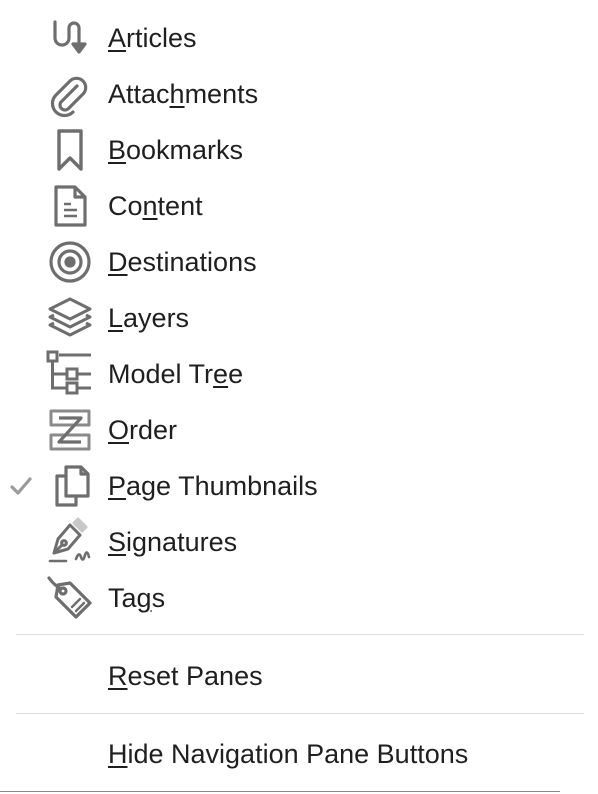 This screenshot has width=598, height=794. What do you see at coordinates (299, 38) in the screenshot?
I see `menu-item-articles: Articles` at bounding box center [299, 38].